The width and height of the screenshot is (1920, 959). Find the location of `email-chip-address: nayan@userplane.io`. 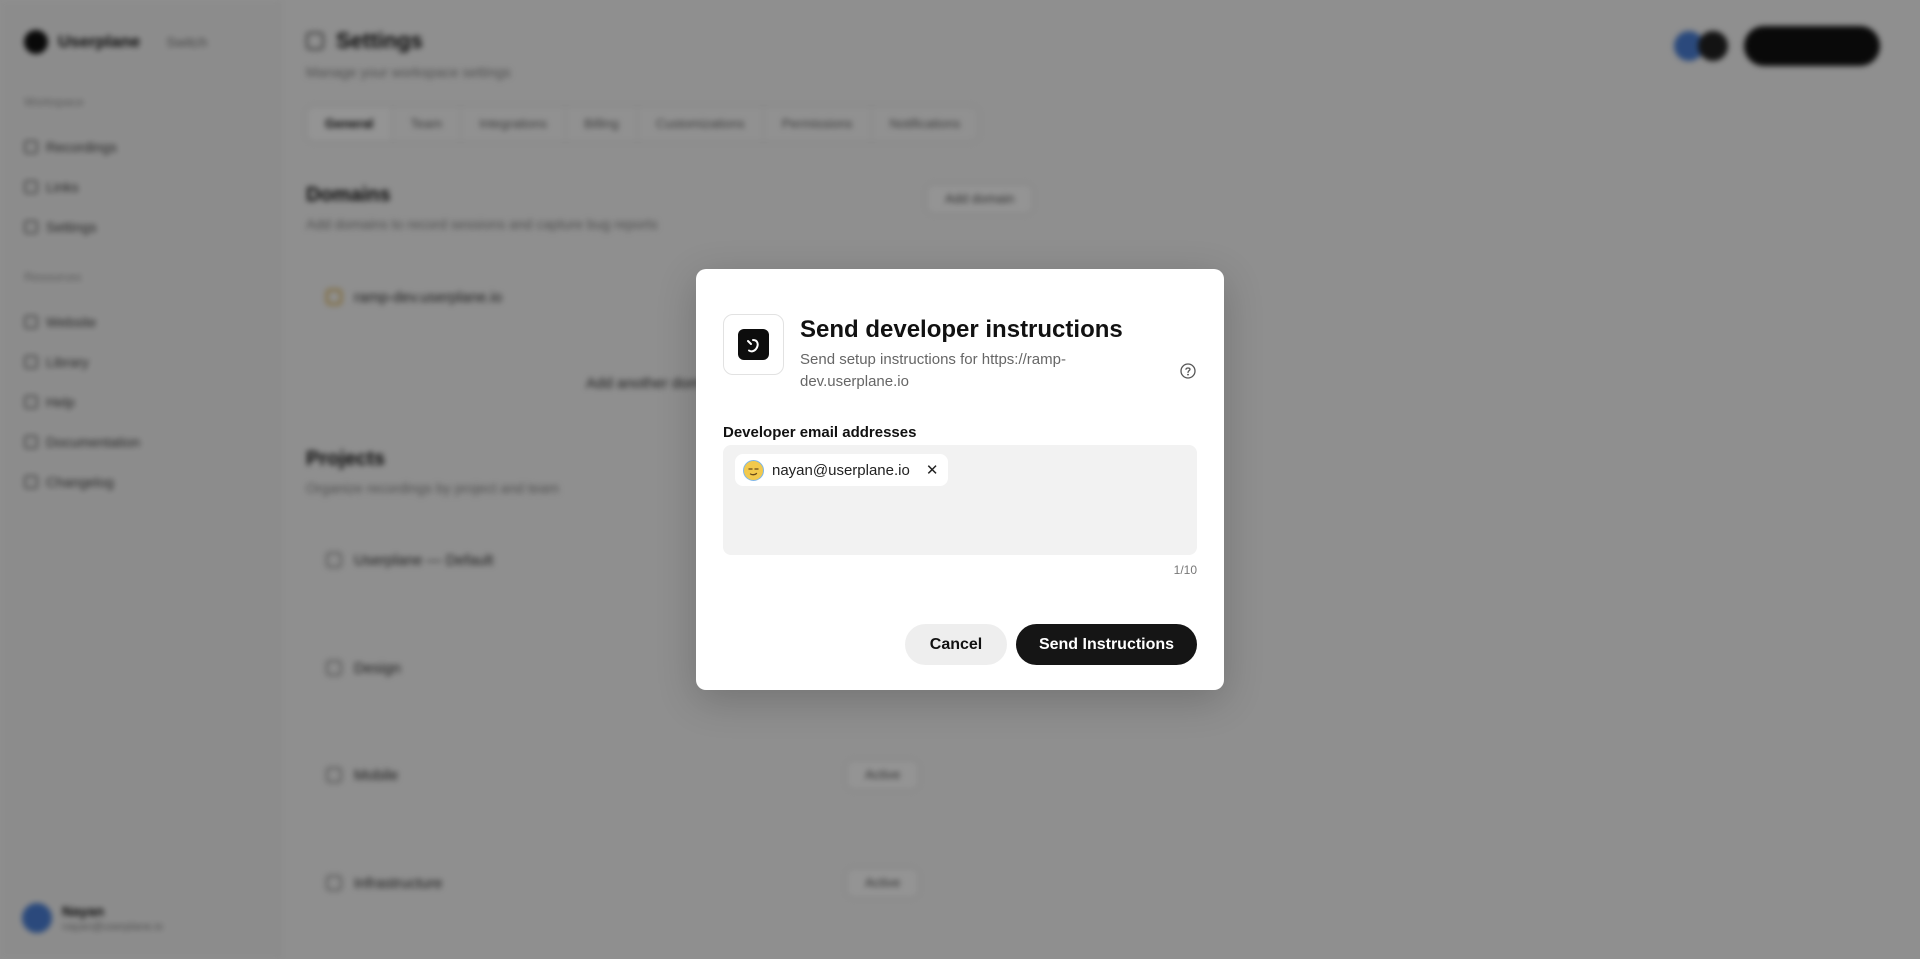

email-chip-address: nayan@userplane.io is located at coordinates (841, 470).